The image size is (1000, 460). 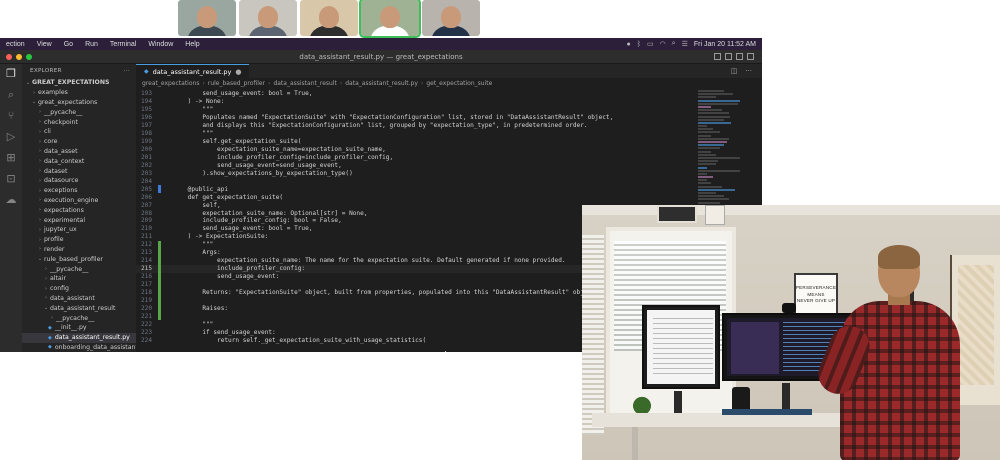 I want to click on breadcrumb-item: great_expectations, so click(x=170, y=83).